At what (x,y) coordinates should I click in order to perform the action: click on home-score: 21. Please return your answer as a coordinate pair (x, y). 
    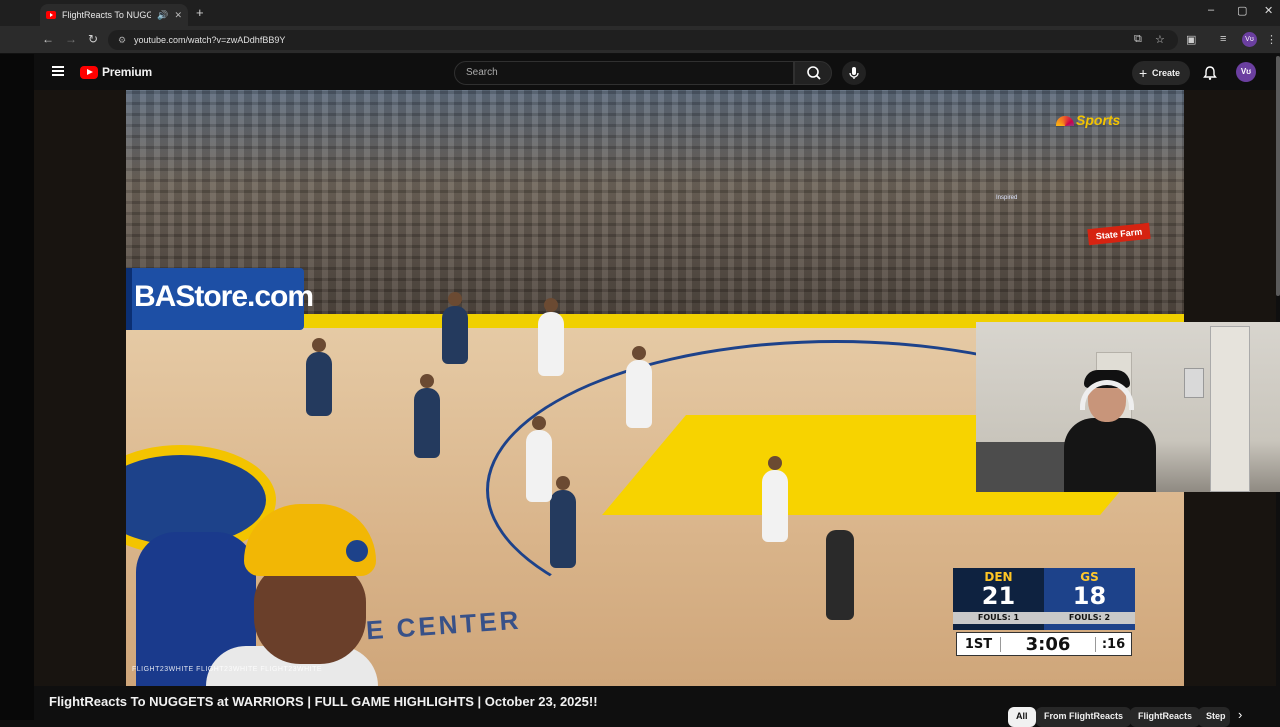
    Looking at the image, I should click on (998, 596).